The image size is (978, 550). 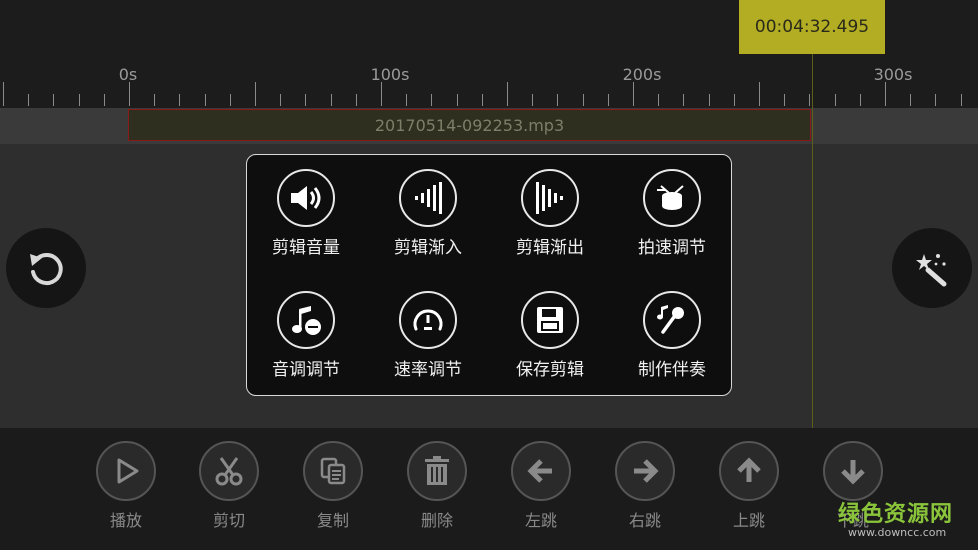 I want to click on magic-wand-button, so click(x=932, y=268).